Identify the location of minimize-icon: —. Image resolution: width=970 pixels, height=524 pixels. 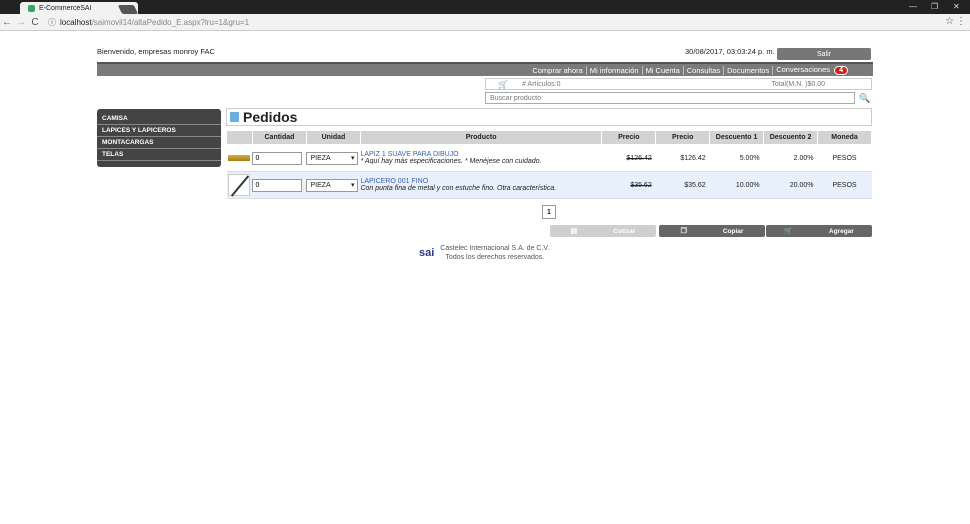
(913, 6).